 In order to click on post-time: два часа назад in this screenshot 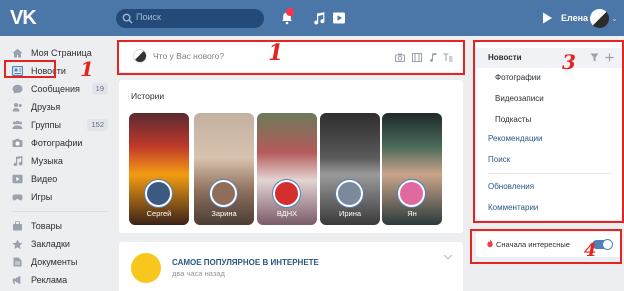, I will do `click(198, 273)`.